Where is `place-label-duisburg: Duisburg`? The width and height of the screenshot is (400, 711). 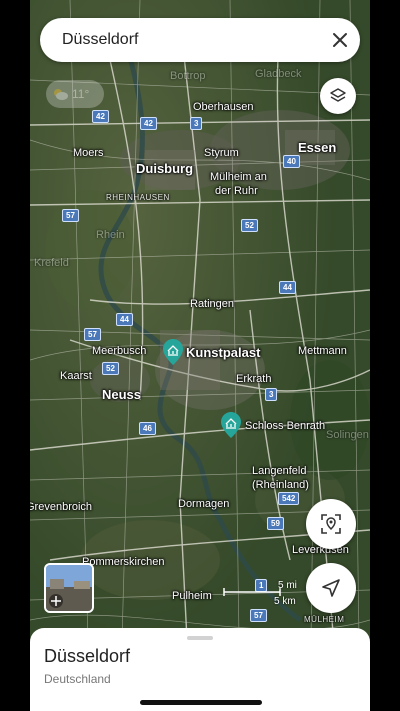
place-label-duisburg: Duisburg is located at coordinates (164, 168).